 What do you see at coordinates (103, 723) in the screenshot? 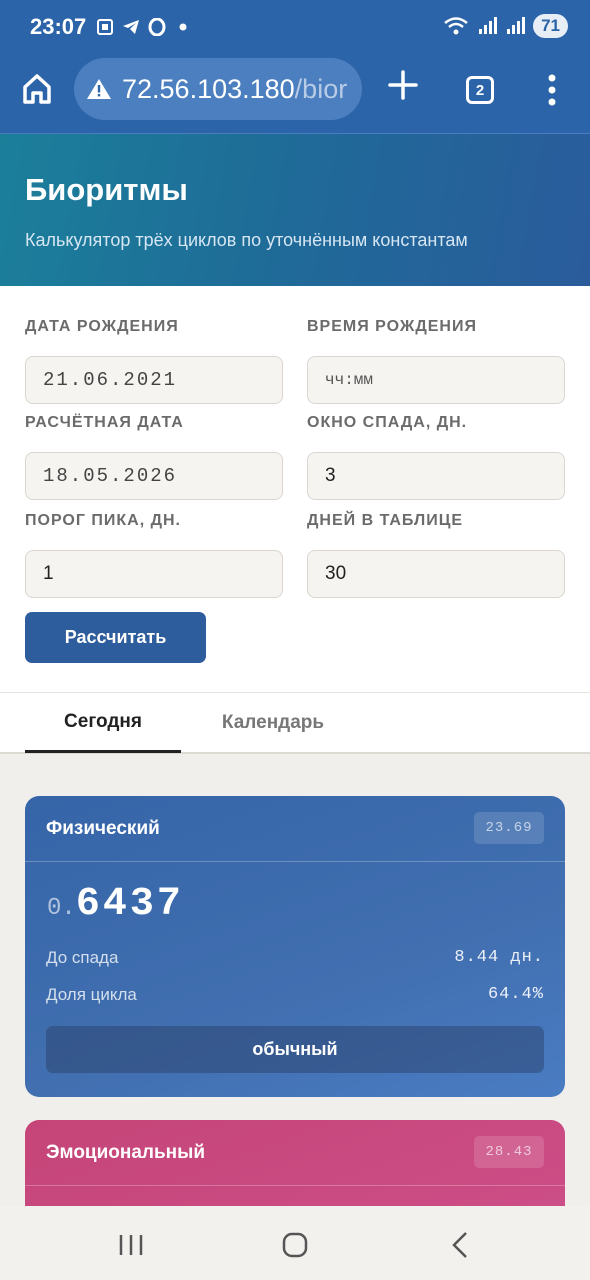
I see `tab-today: Сегодня` at bounding box center [103, 723].